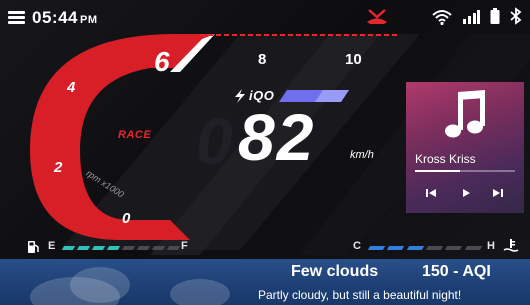  Describe the element at coordinates (432, 193) in the screenshot. I see `previous-icon` at that location.